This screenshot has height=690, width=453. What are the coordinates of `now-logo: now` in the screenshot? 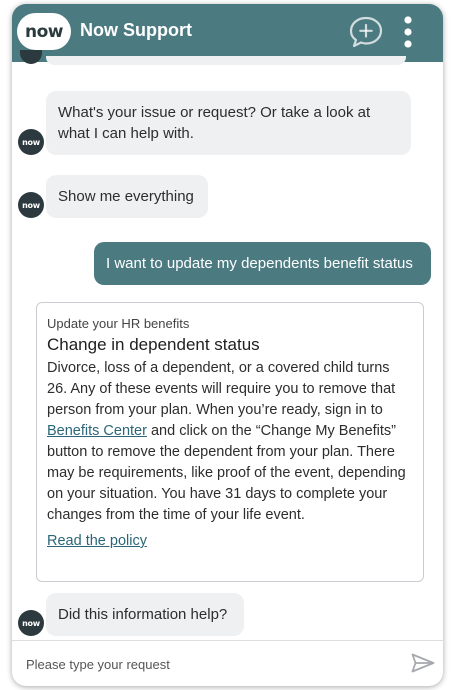 It's located at (44, 31).